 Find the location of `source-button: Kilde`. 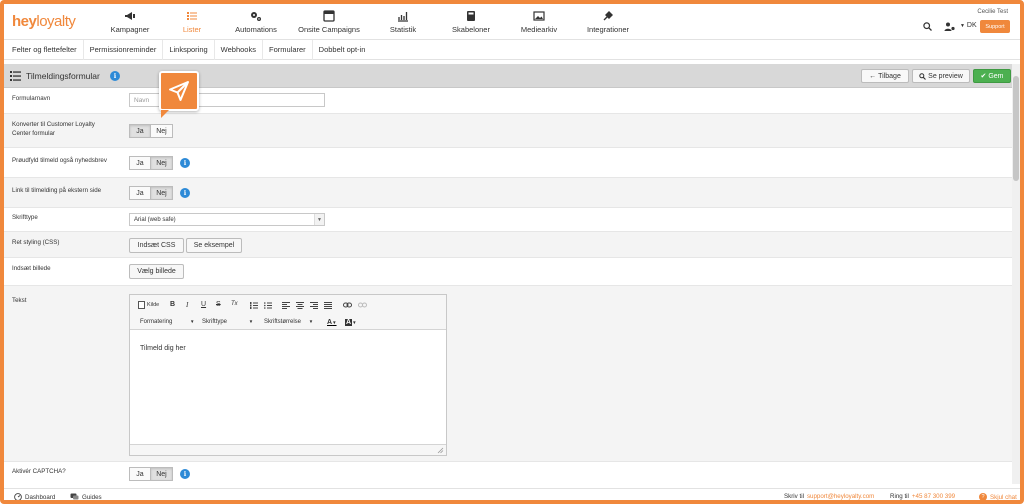

source-button: Kilde is located at coordinates (148, 305).